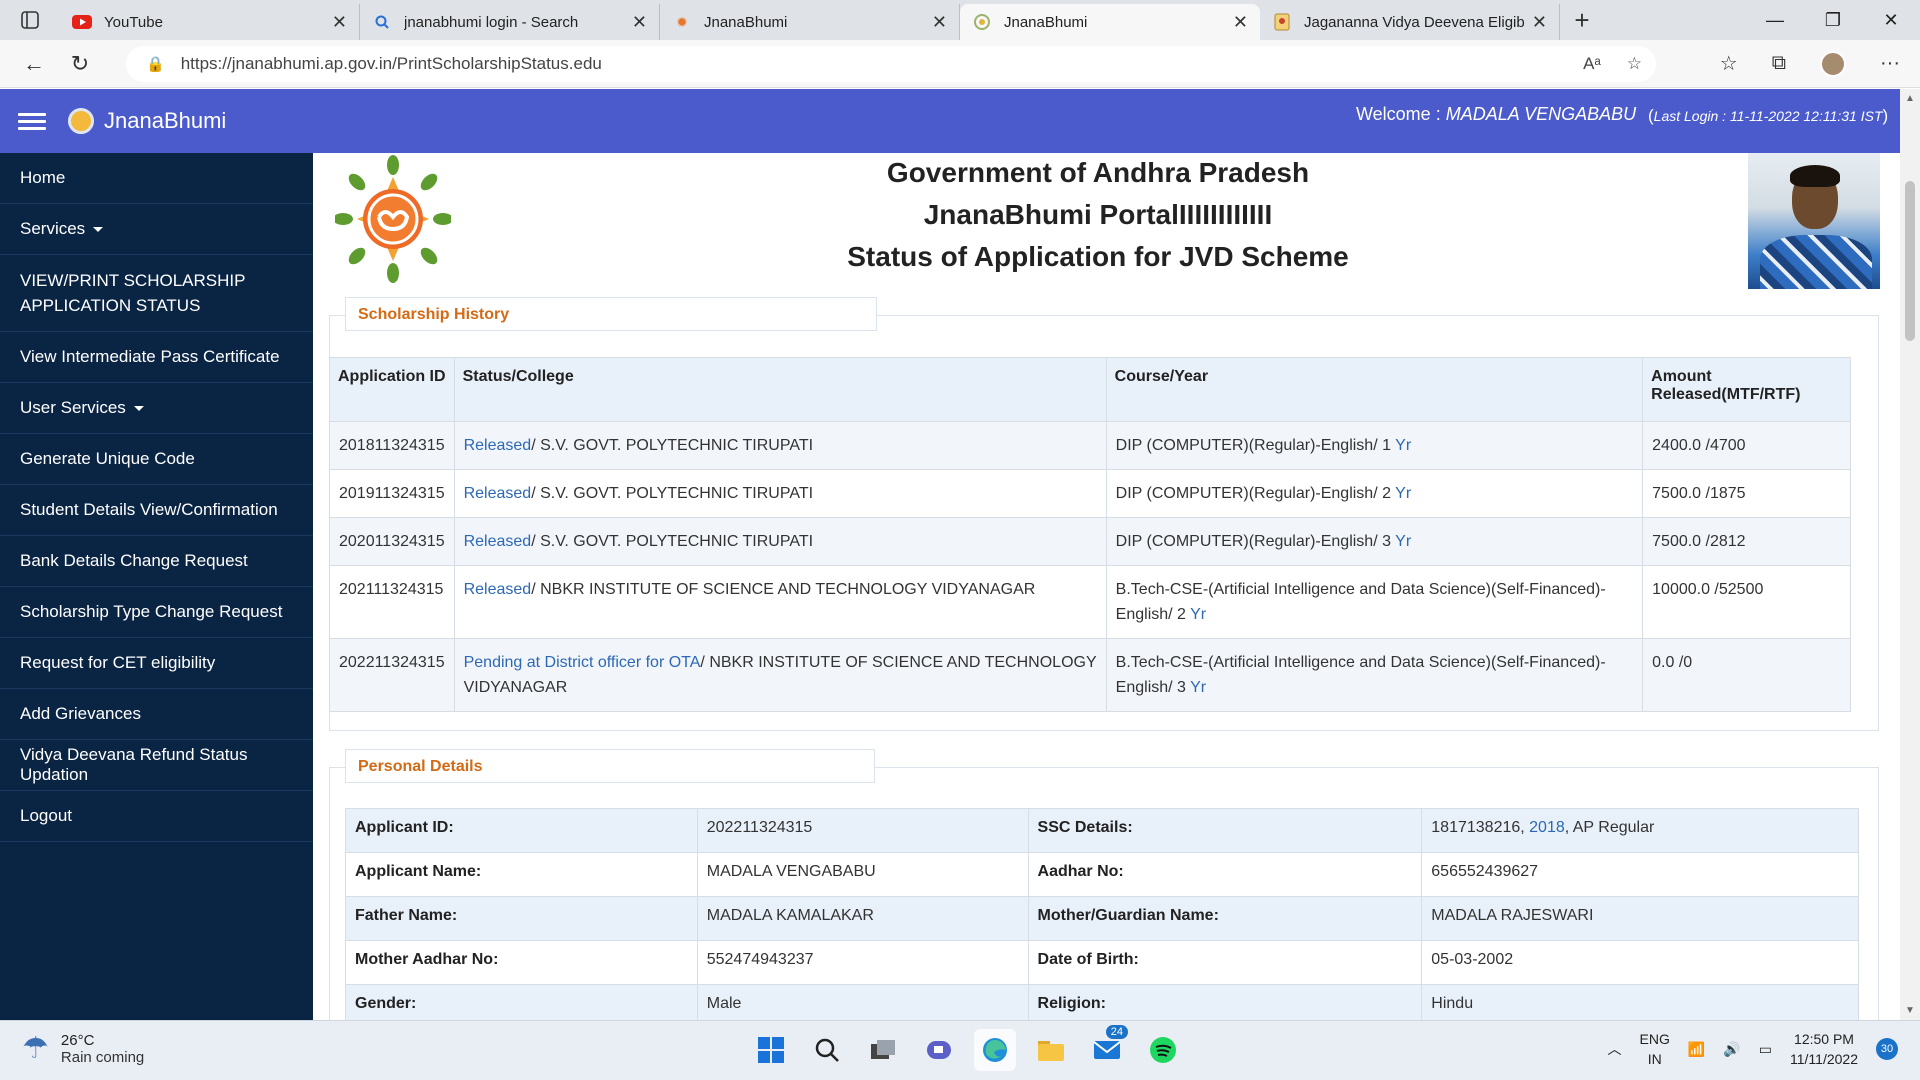  What do you see at coordinates (1887, 1049) in the screenshot?
I see `notification-badge: 30` at bounding box center [1887, 1049].